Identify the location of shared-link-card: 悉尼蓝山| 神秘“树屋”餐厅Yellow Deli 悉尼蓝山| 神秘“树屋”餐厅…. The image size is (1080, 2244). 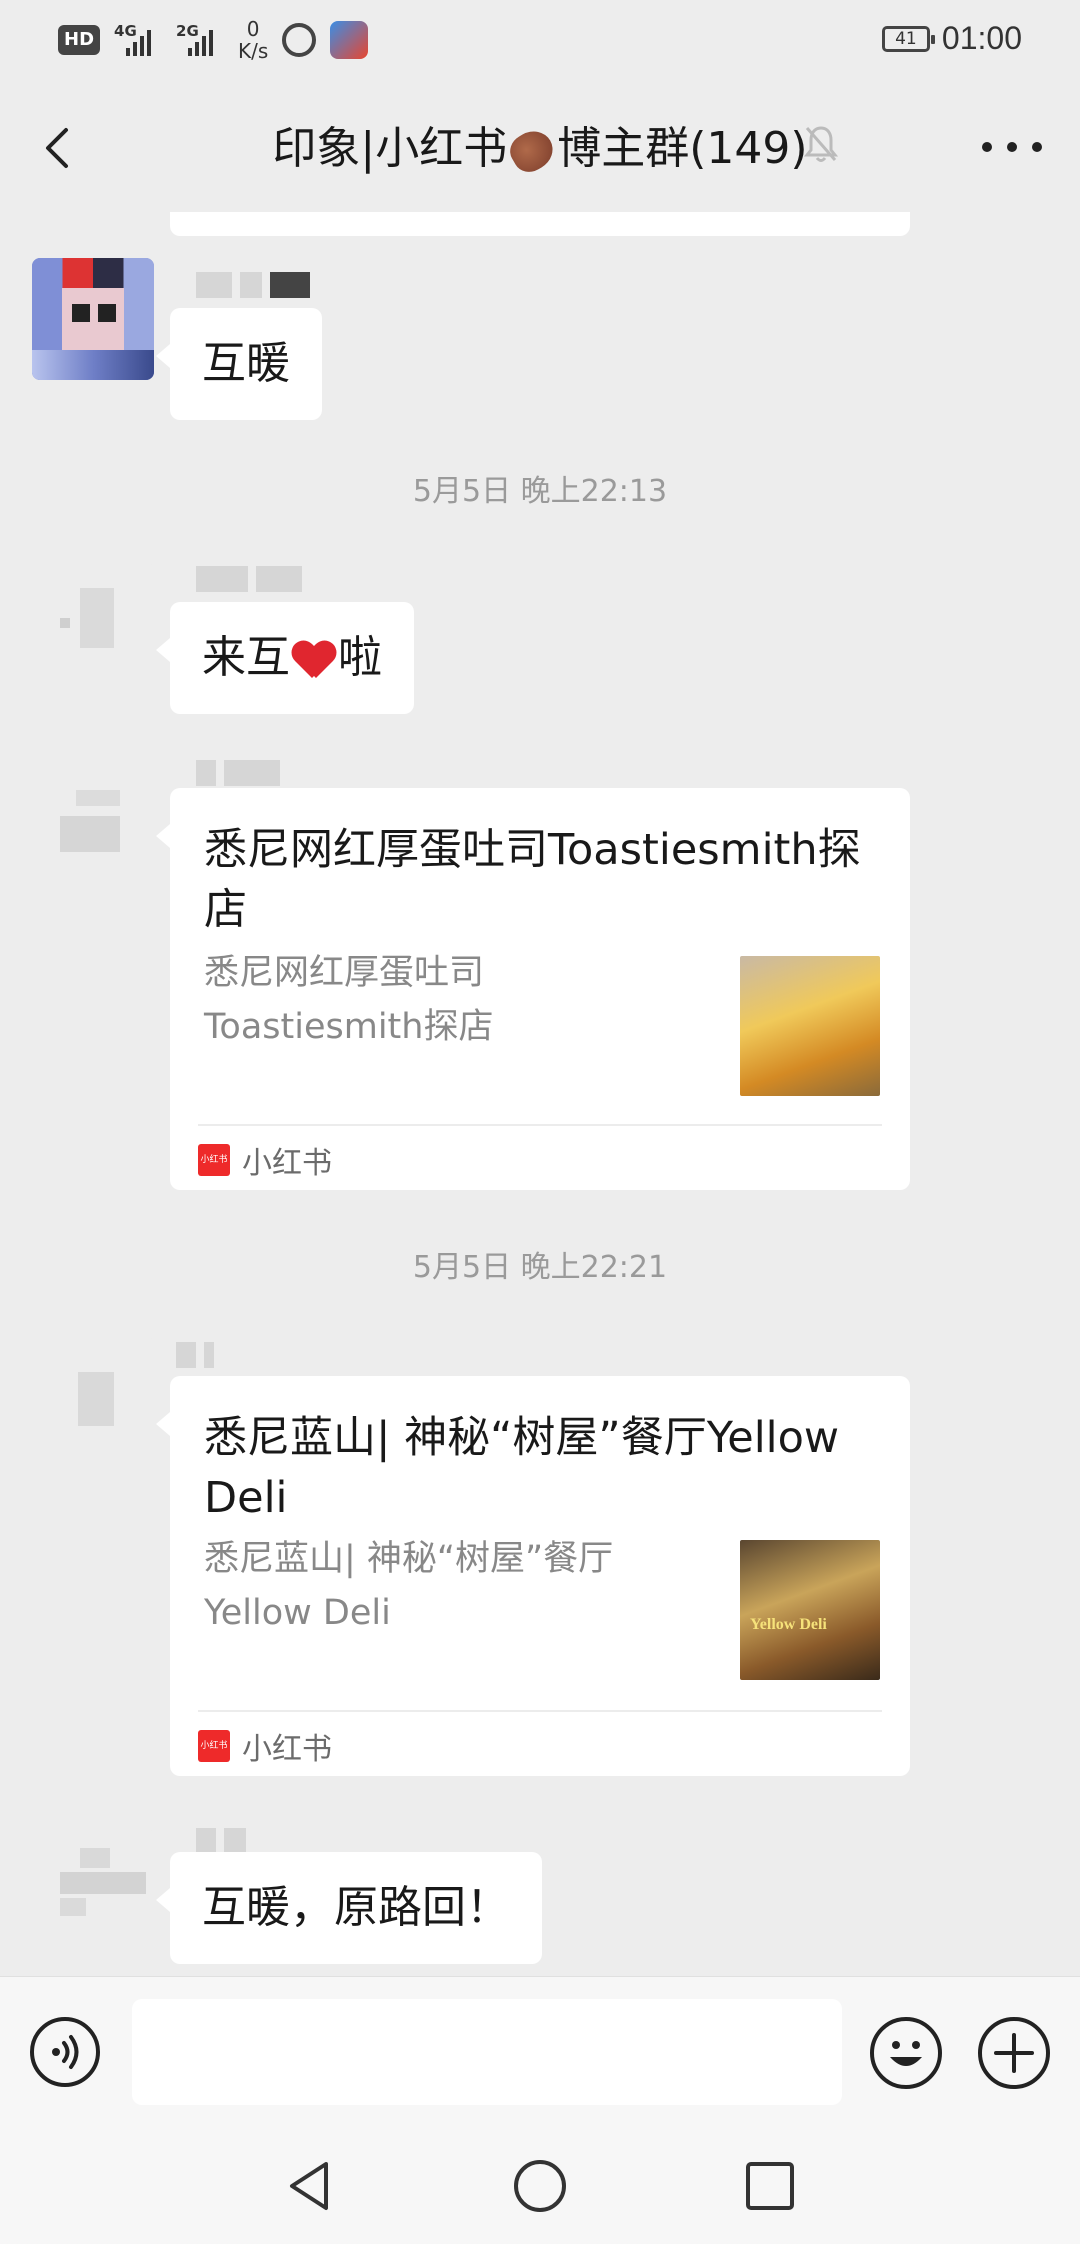
(533, 1576).